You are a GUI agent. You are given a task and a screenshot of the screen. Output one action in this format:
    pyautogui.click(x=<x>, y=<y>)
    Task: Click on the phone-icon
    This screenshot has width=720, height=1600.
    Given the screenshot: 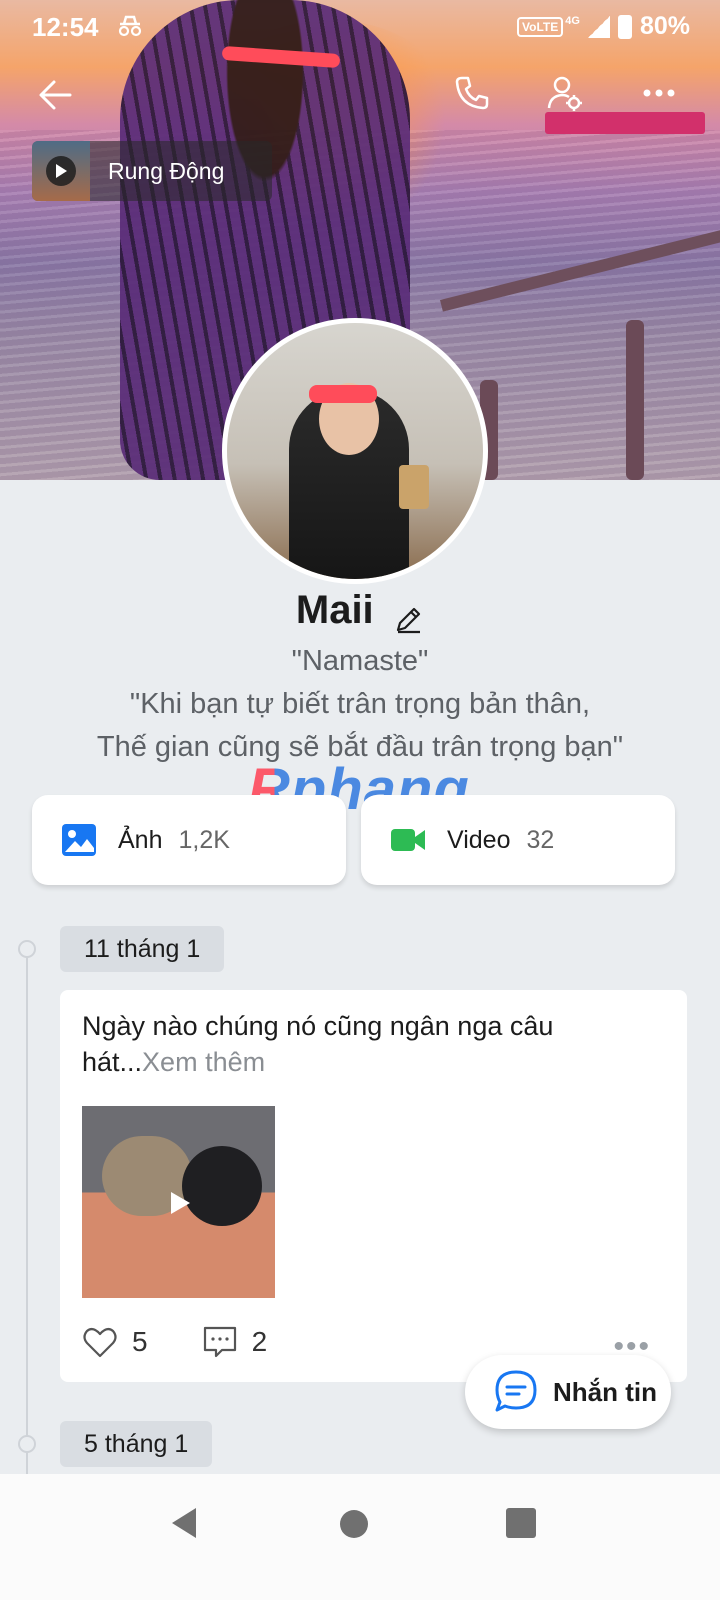 What is the action you would take?
    pyautogui.click(x=472, y=93)
    